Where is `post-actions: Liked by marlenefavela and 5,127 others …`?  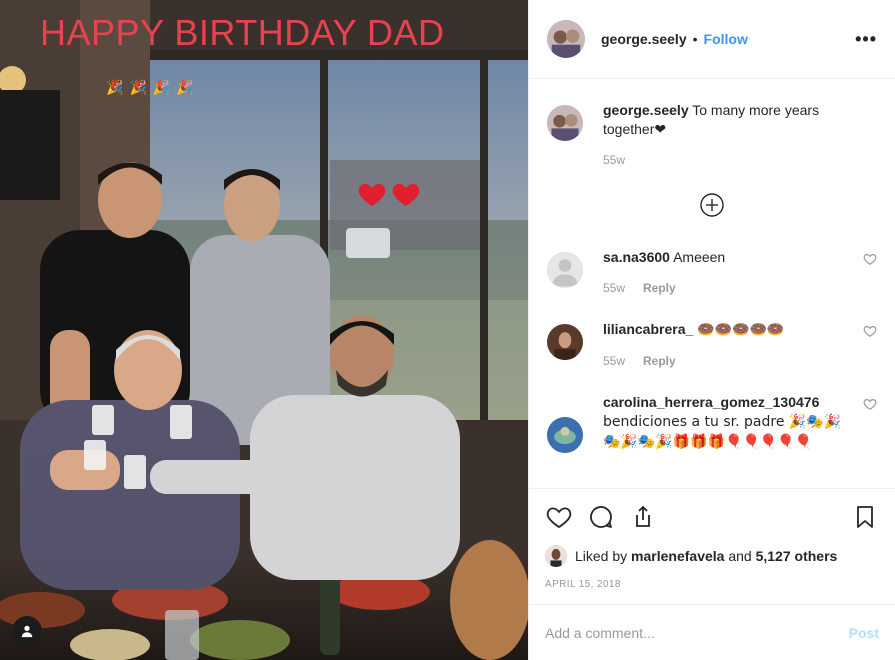 post-actions: Liked by marlenefavela and 5,127 others … is located at coordinates (712, 539).